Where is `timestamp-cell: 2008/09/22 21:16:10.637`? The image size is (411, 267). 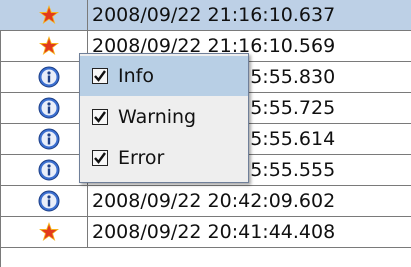
timestamp-cell: 2008/09/22 21:16:10.637 is located at coordinates (249, 15).